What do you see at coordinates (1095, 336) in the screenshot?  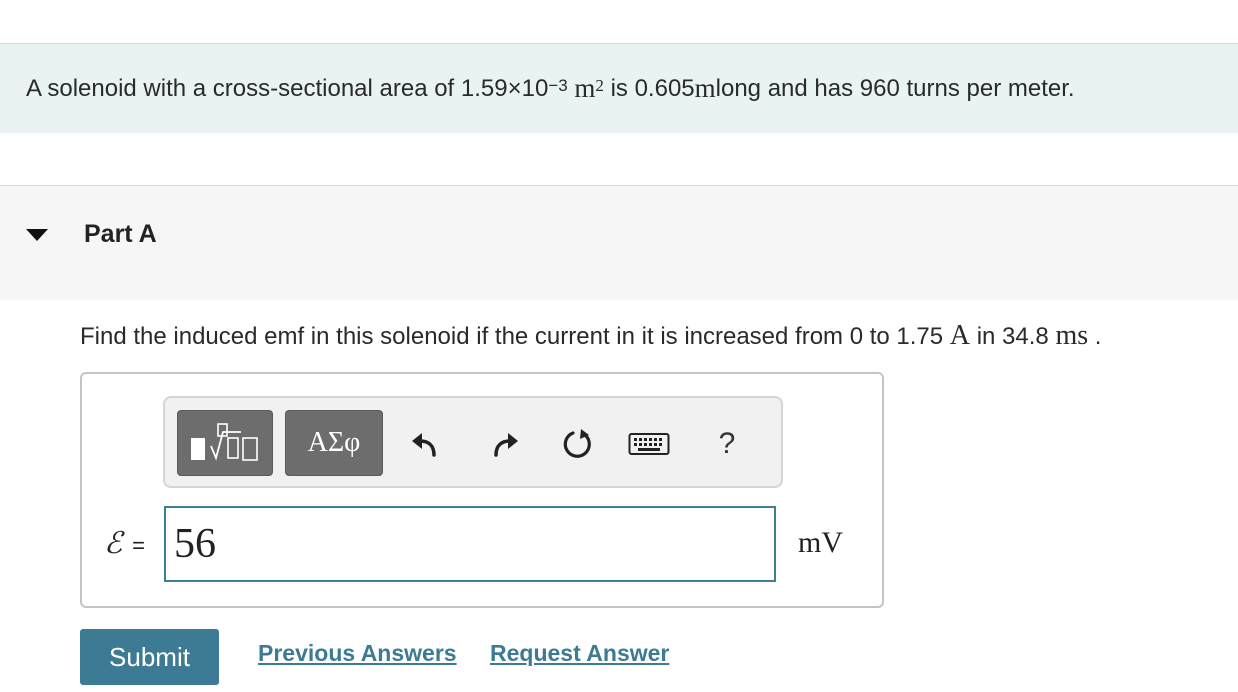 I see `question-text-3: .` at bounding box center [1095, 336].